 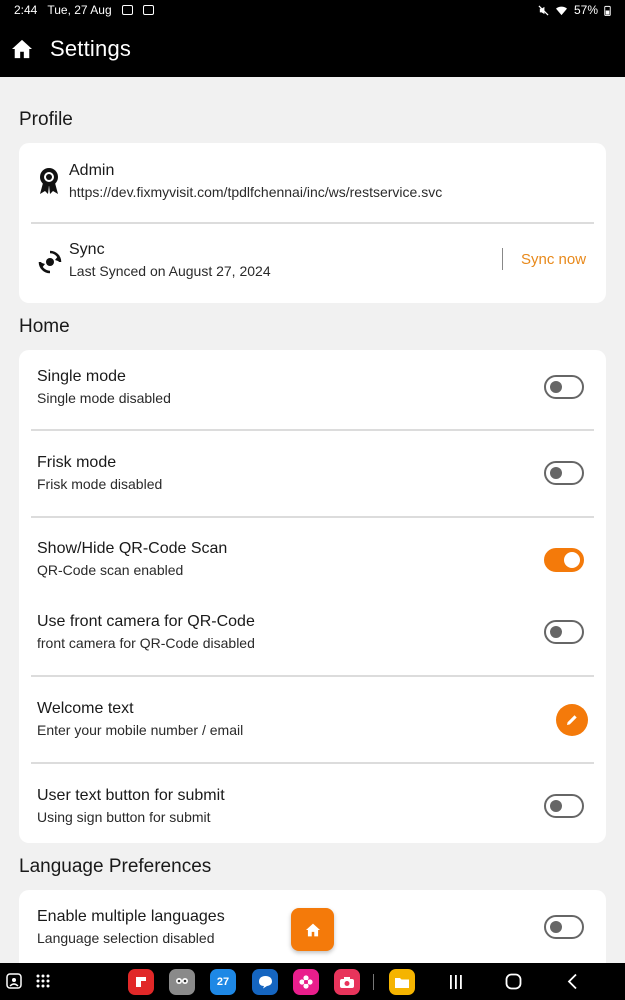 I want to click on award-badge-icon, so click(x=49, y=181).